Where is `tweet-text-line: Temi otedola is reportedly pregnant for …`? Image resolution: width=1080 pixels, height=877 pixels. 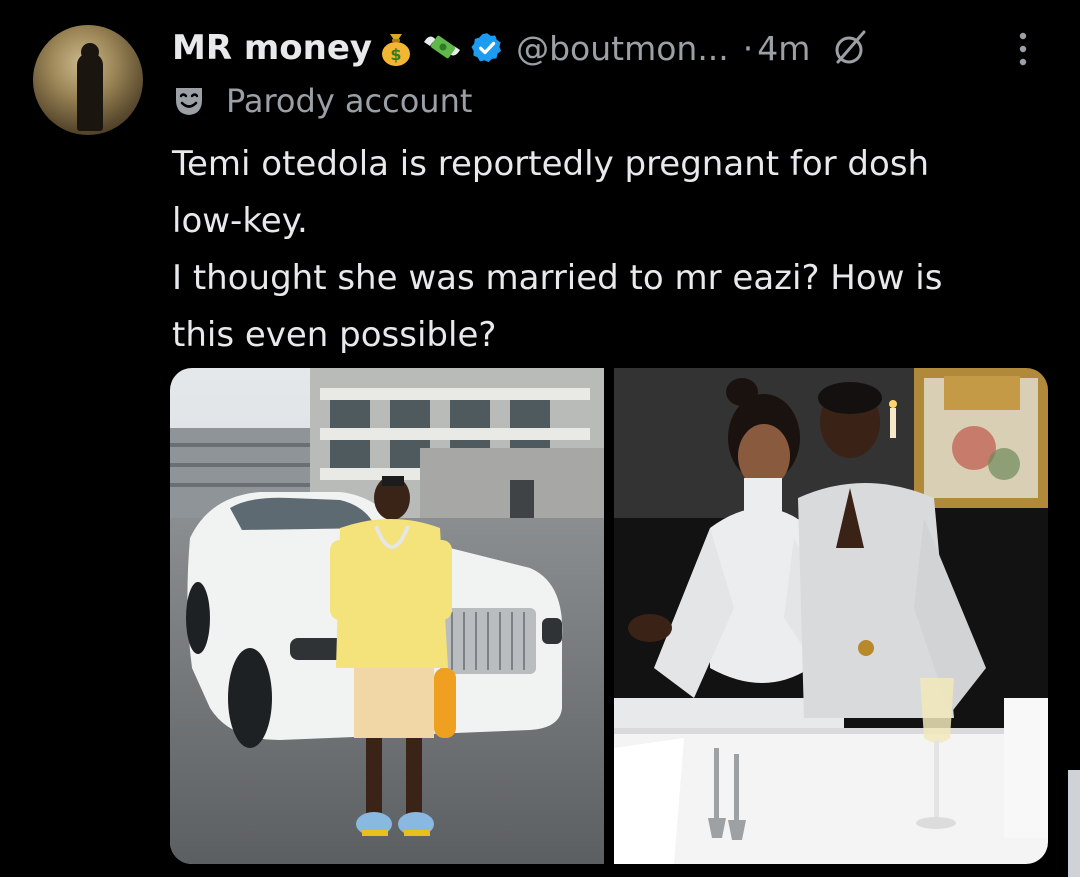
tweet-text-line: Temi otedola is reportedly pregnant for … is located at coordinates (551, 164).